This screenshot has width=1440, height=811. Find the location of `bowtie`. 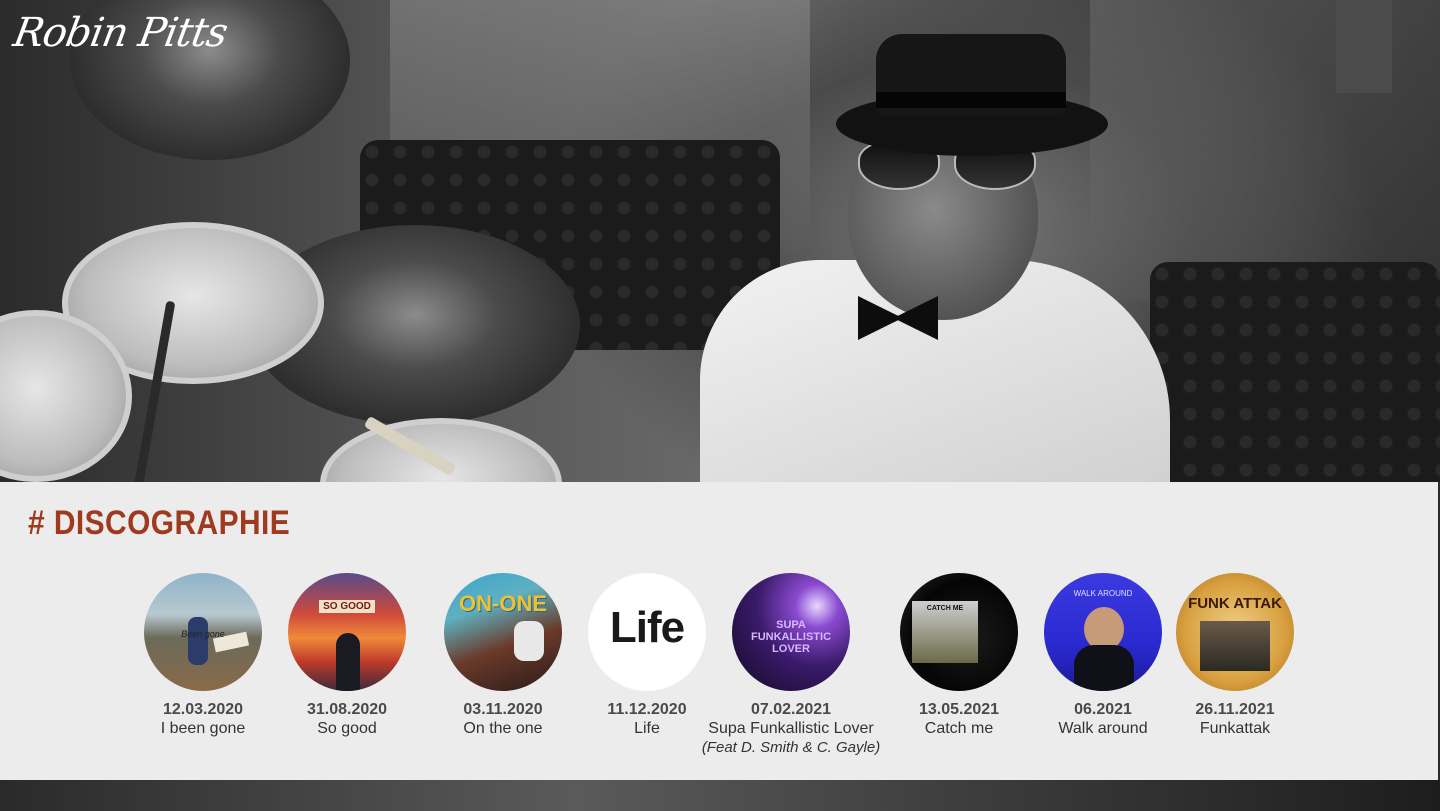

bowtie is located at coordinates (898, 318).